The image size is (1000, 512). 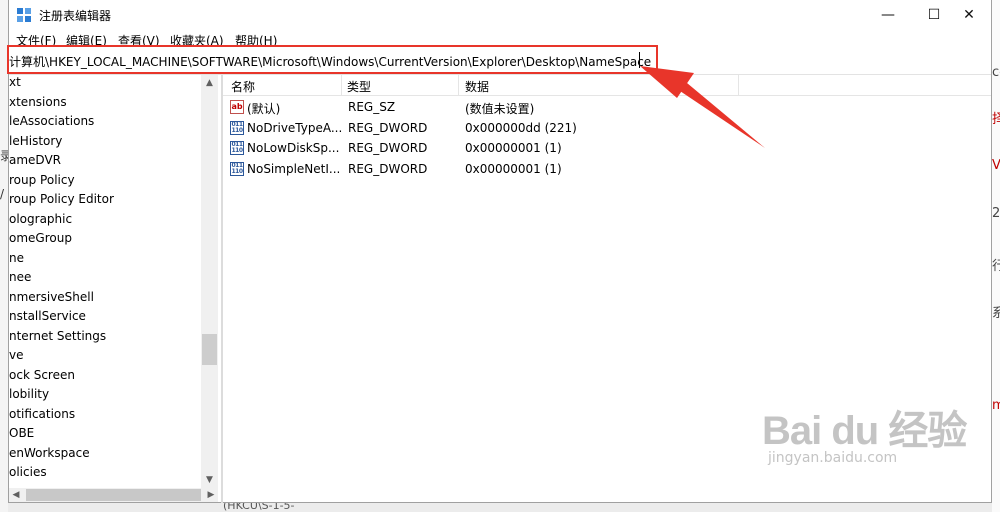 I want to click on background-text: (HKCU\S-1-5-, so click(x=259, y=507).